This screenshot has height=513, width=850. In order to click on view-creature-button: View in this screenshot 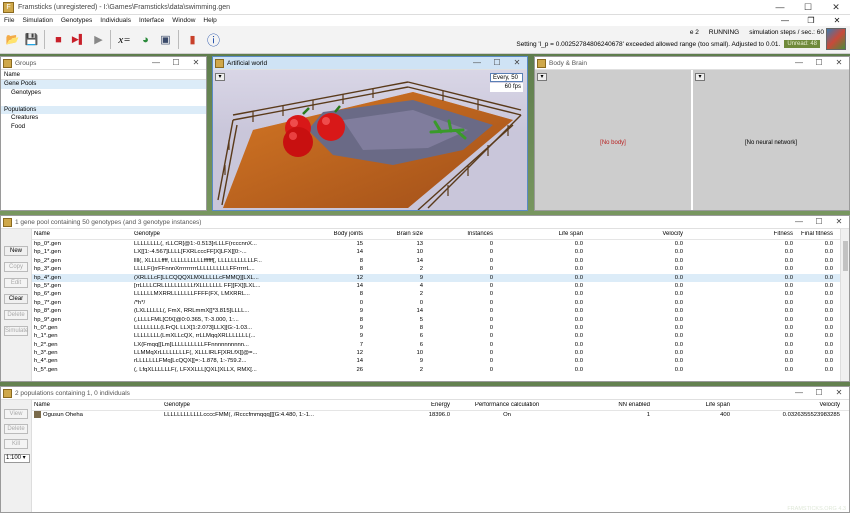, I will do `click(16, 414)`.